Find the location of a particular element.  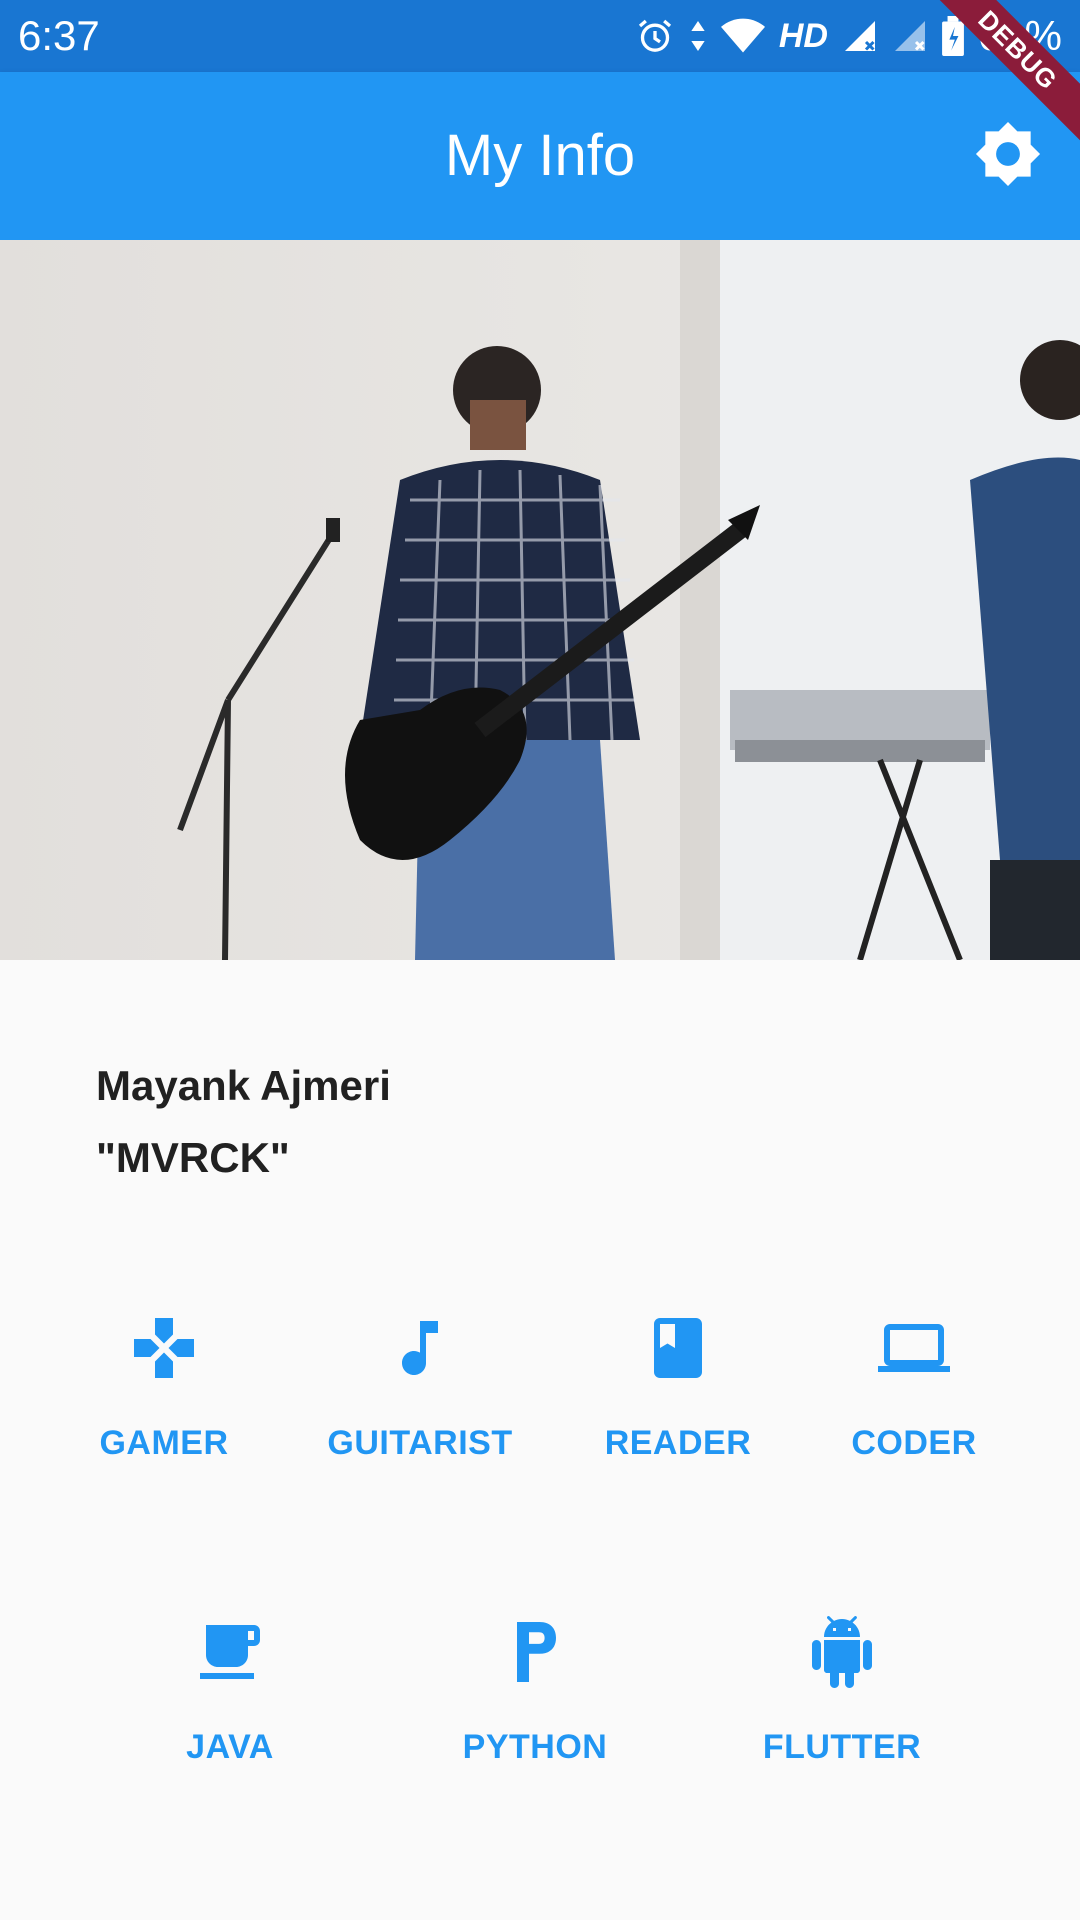

laptop-icon is located at coordinates (914, 1348).